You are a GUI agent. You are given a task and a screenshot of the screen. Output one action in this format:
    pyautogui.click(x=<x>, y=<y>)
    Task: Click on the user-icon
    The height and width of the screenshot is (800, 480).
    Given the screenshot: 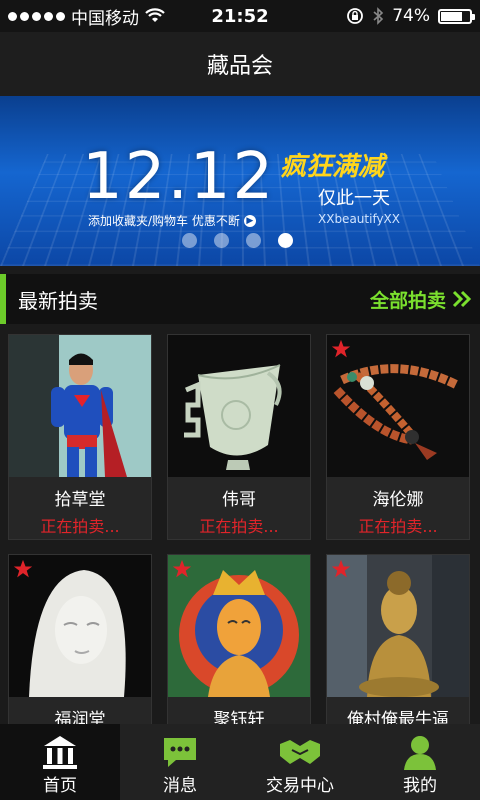 What is the action you would take?
    pyautogui.click(x=420, y=753)
    